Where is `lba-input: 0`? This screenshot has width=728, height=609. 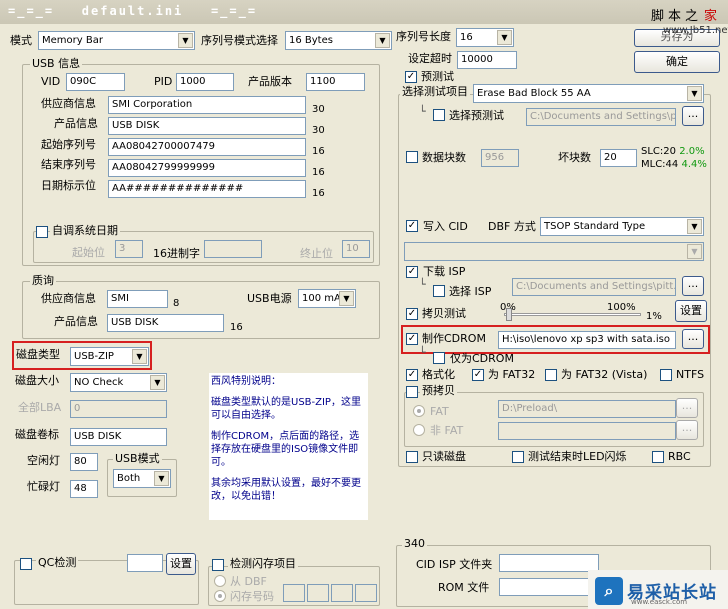 lba-input: 0 is located at coordinates (118, 409).